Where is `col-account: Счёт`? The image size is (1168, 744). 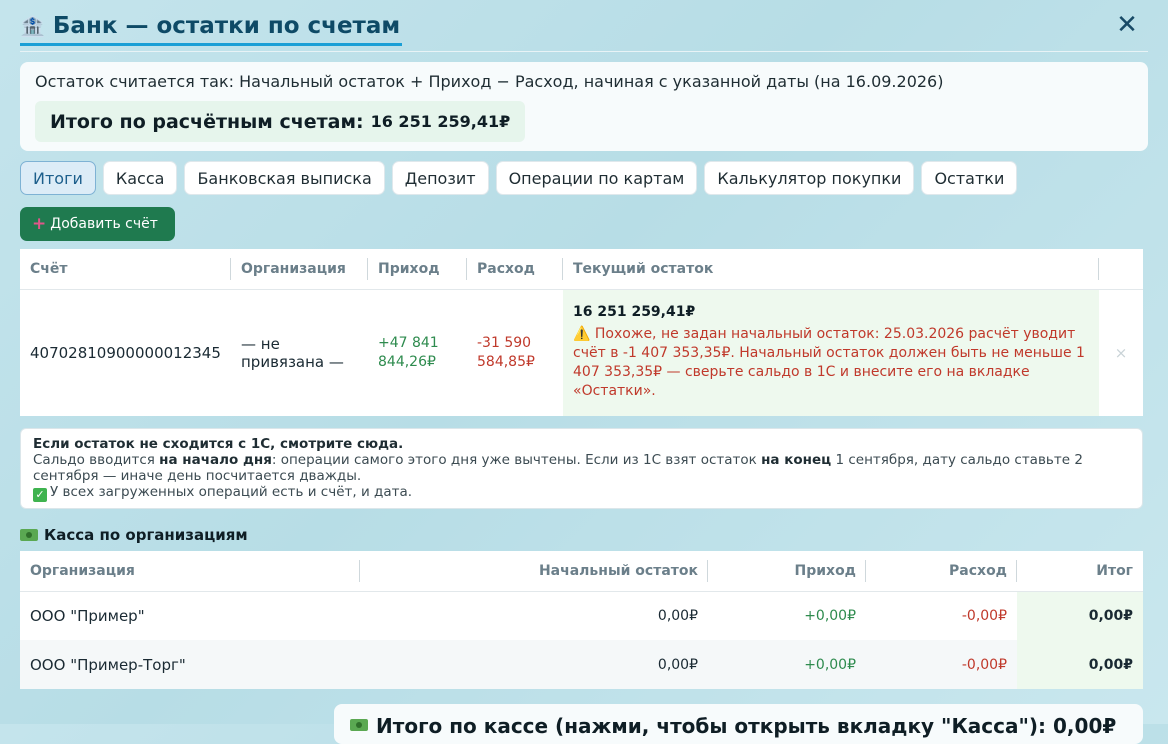 col-account: Счёт is located at coordinates (125, 269).